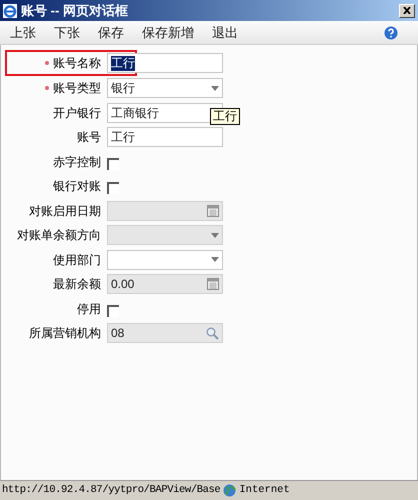 Image resolution: width=418 pixels, height=500 pixels. I want to click on field-label: 所属营销机构, so click(65, 333).